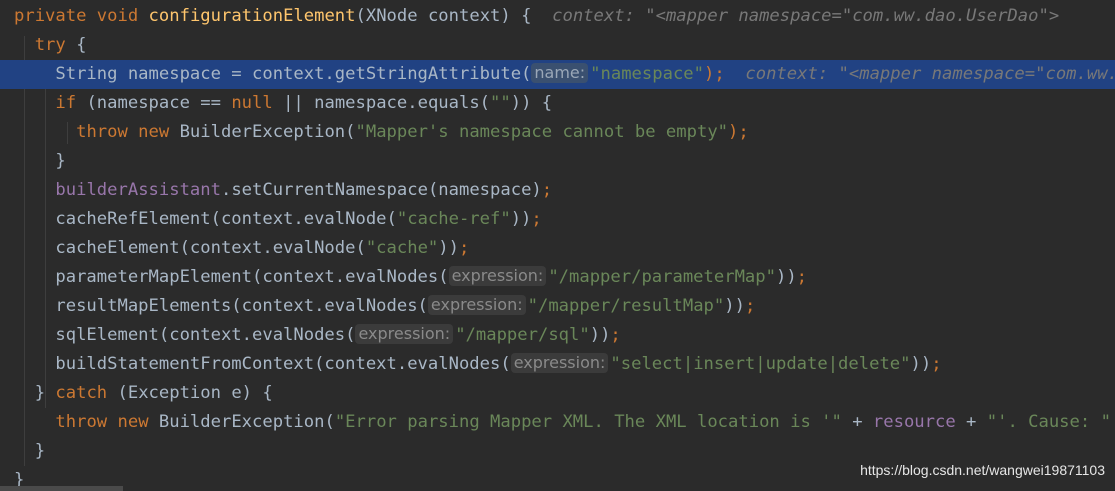  I want to click on code-token: "namespace", so click(647, 74).